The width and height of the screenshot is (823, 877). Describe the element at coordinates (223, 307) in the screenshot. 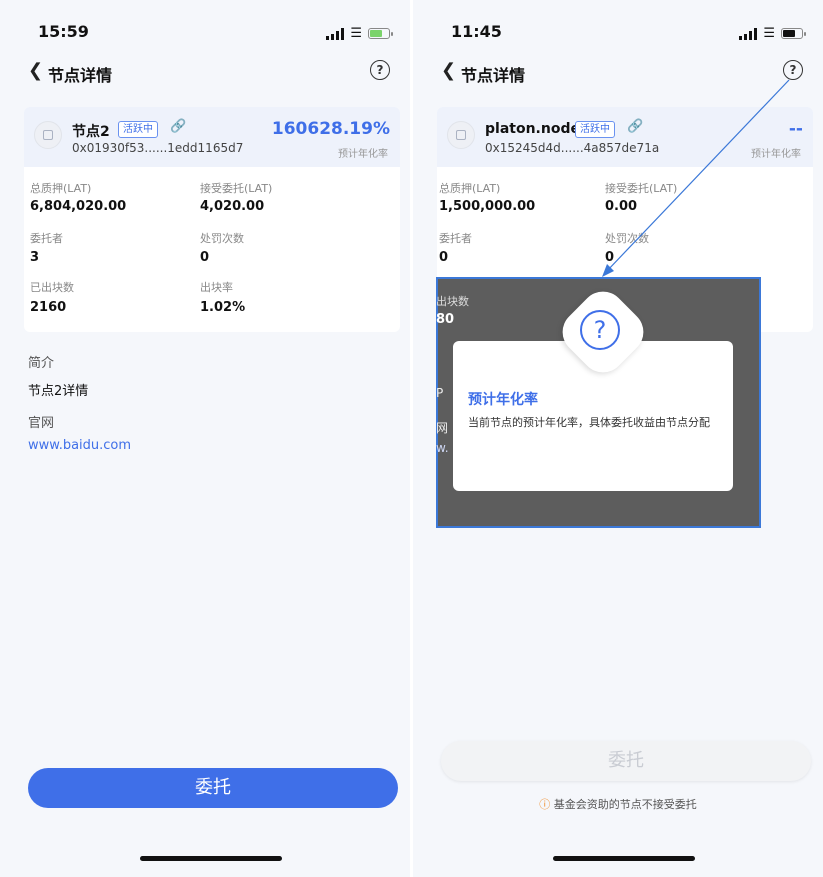

I see `block-rate-value: 1.02%` at that location.